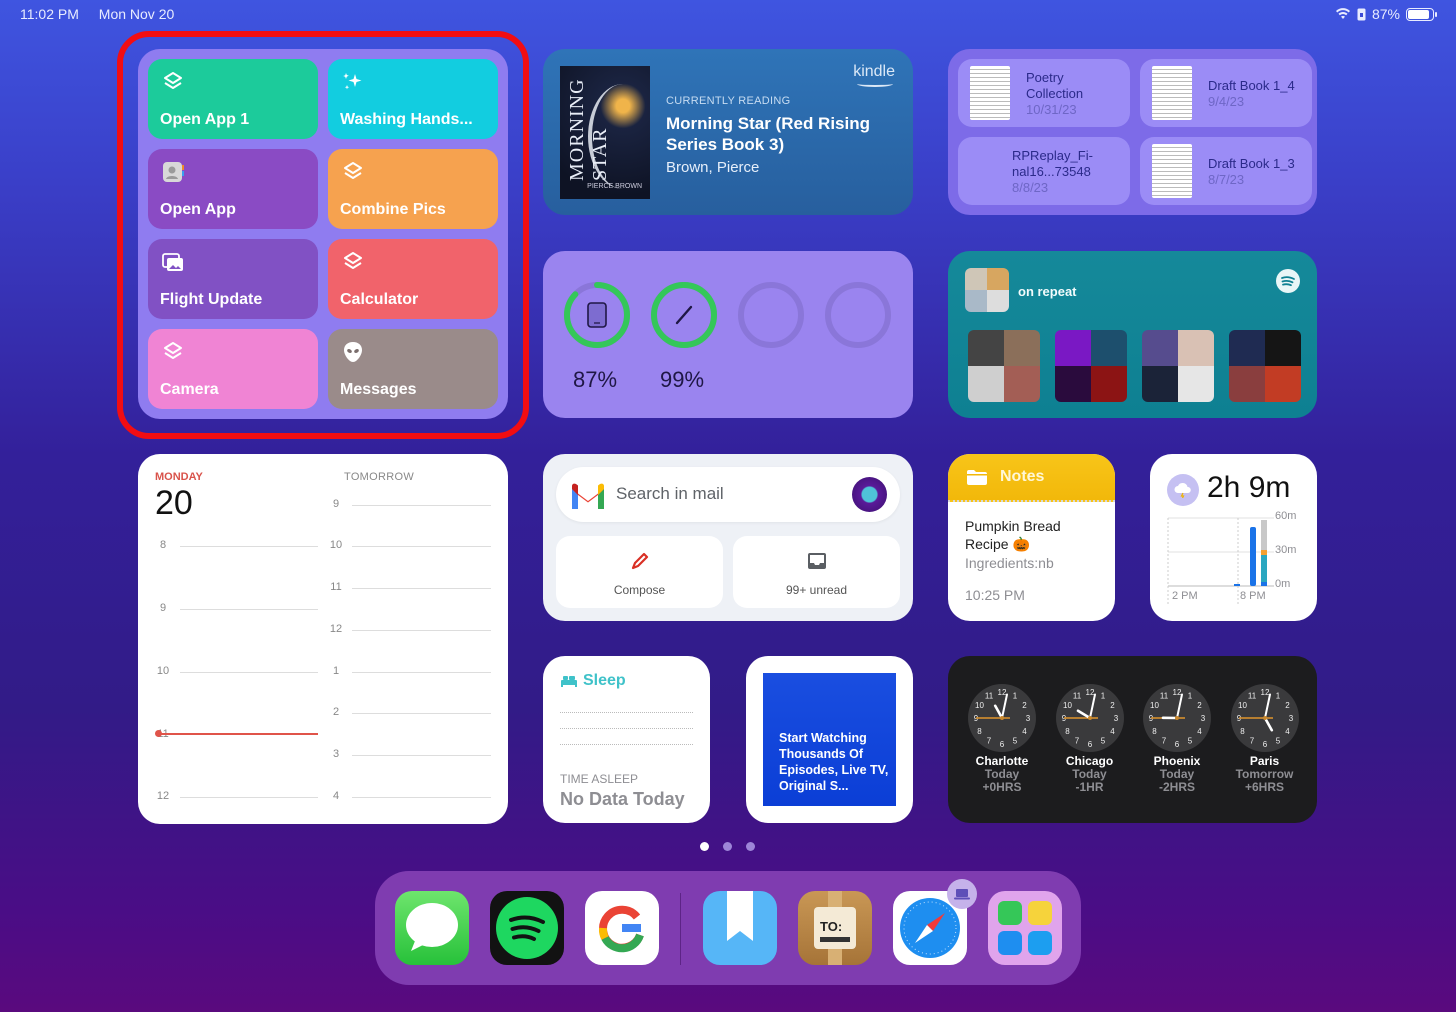 This screenshot has height=1012, width=1456. What do you see at coordinates (379, 477) in the screenshot?
I see `calendar-tomorrow-label: TOMORROW` at bounding box center [379, 477].